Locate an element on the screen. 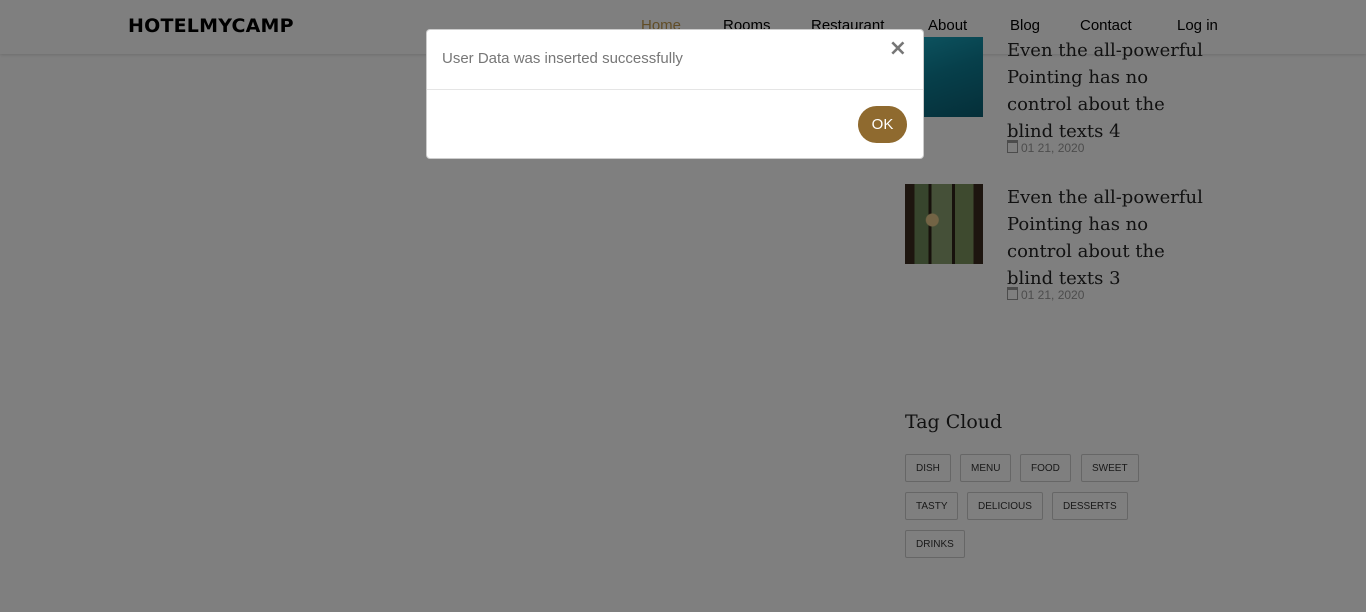 This screenshot has width=1366, height=612. success-dialog: User Data was inserted successfully × OK is located at coordinates (675, 94).